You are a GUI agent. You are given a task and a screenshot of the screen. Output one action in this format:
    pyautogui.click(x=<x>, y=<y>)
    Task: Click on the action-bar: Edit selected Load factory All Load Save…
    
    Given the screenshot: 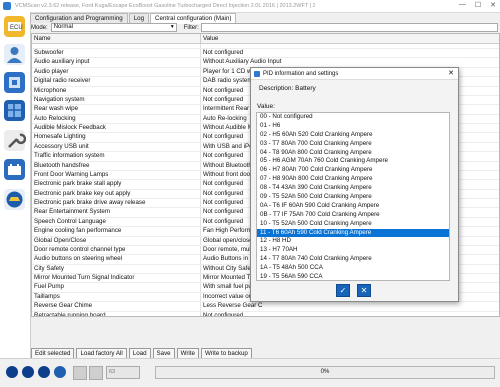 What is the action you would take?
    pyautogui.click(x=141, y=353)
    